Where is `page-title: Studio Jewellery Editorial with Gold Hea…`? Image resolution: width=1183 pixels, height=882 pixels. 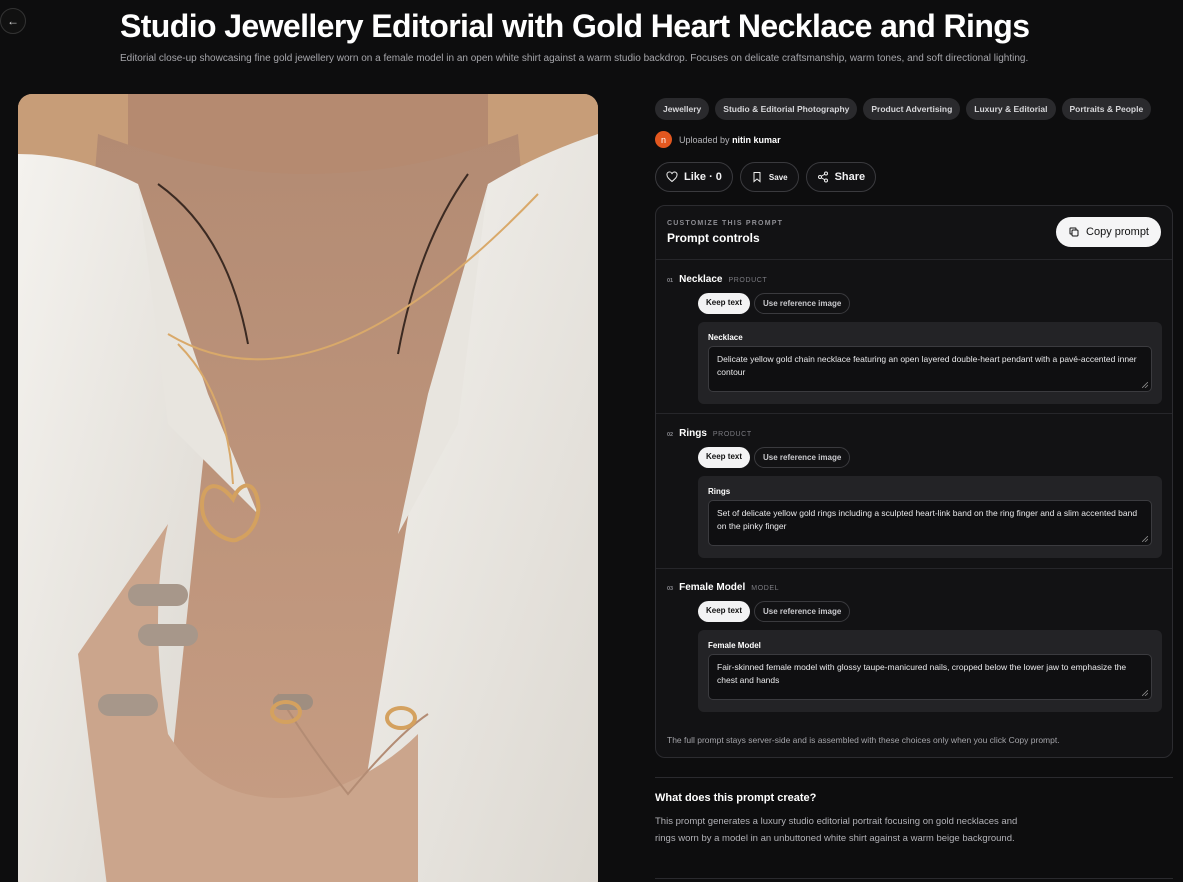 page-title: Studio Jewellery Editorial with Gold Hea… is located at coordinates (575, 26).